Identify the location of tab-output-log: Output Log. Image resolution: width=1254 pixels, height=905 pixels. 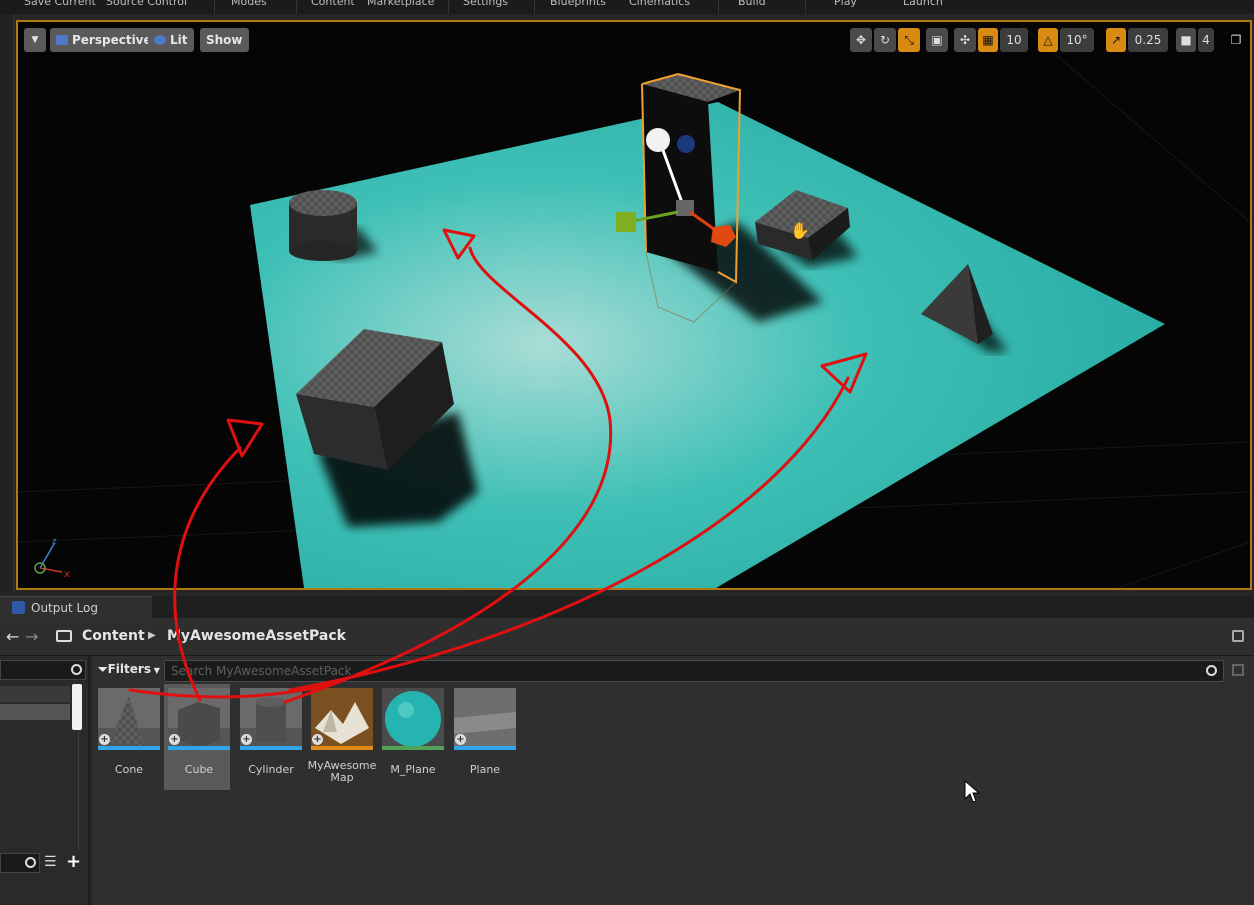
(76, 607).